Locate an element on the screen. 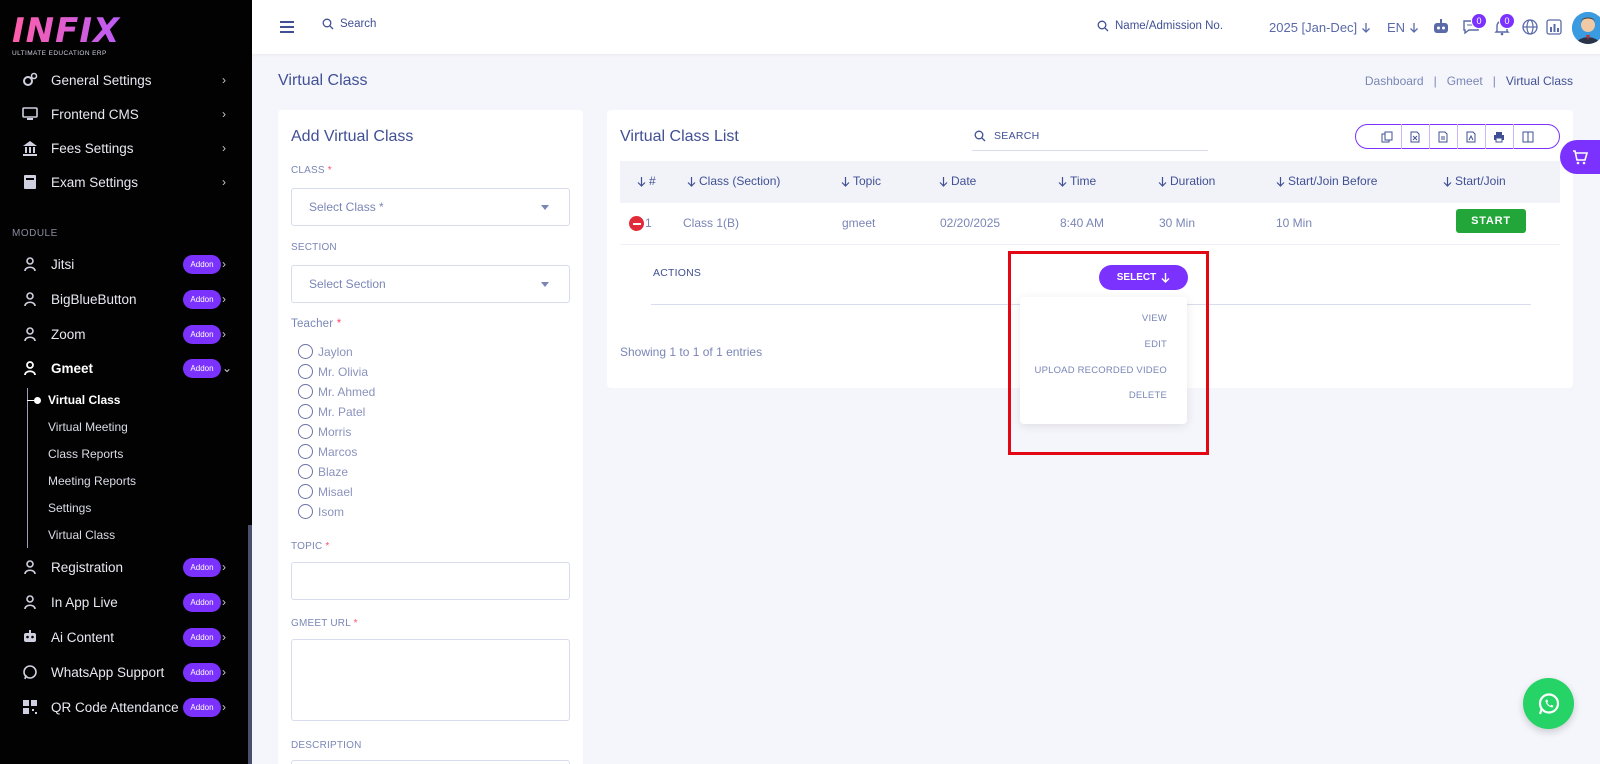 The height and width of the screenshot is (764, 1600). column-header: Start/Join Before is located at coordinates (1326, 181).